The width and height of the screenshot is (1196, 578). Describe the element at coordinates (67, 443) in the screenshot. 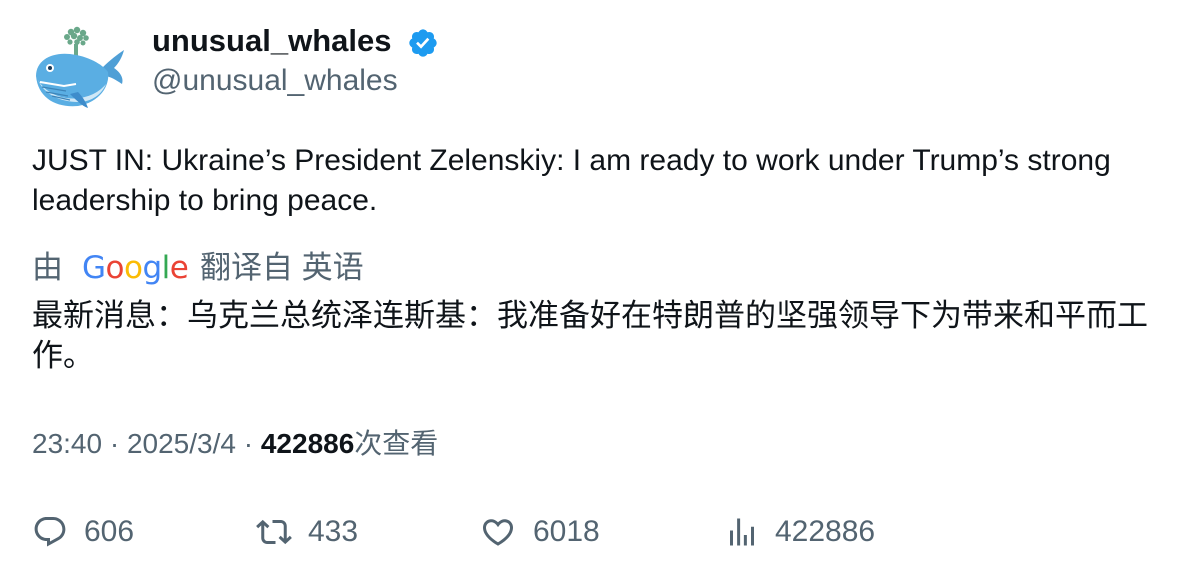

I see `tweet-time: 23:40` at that location.